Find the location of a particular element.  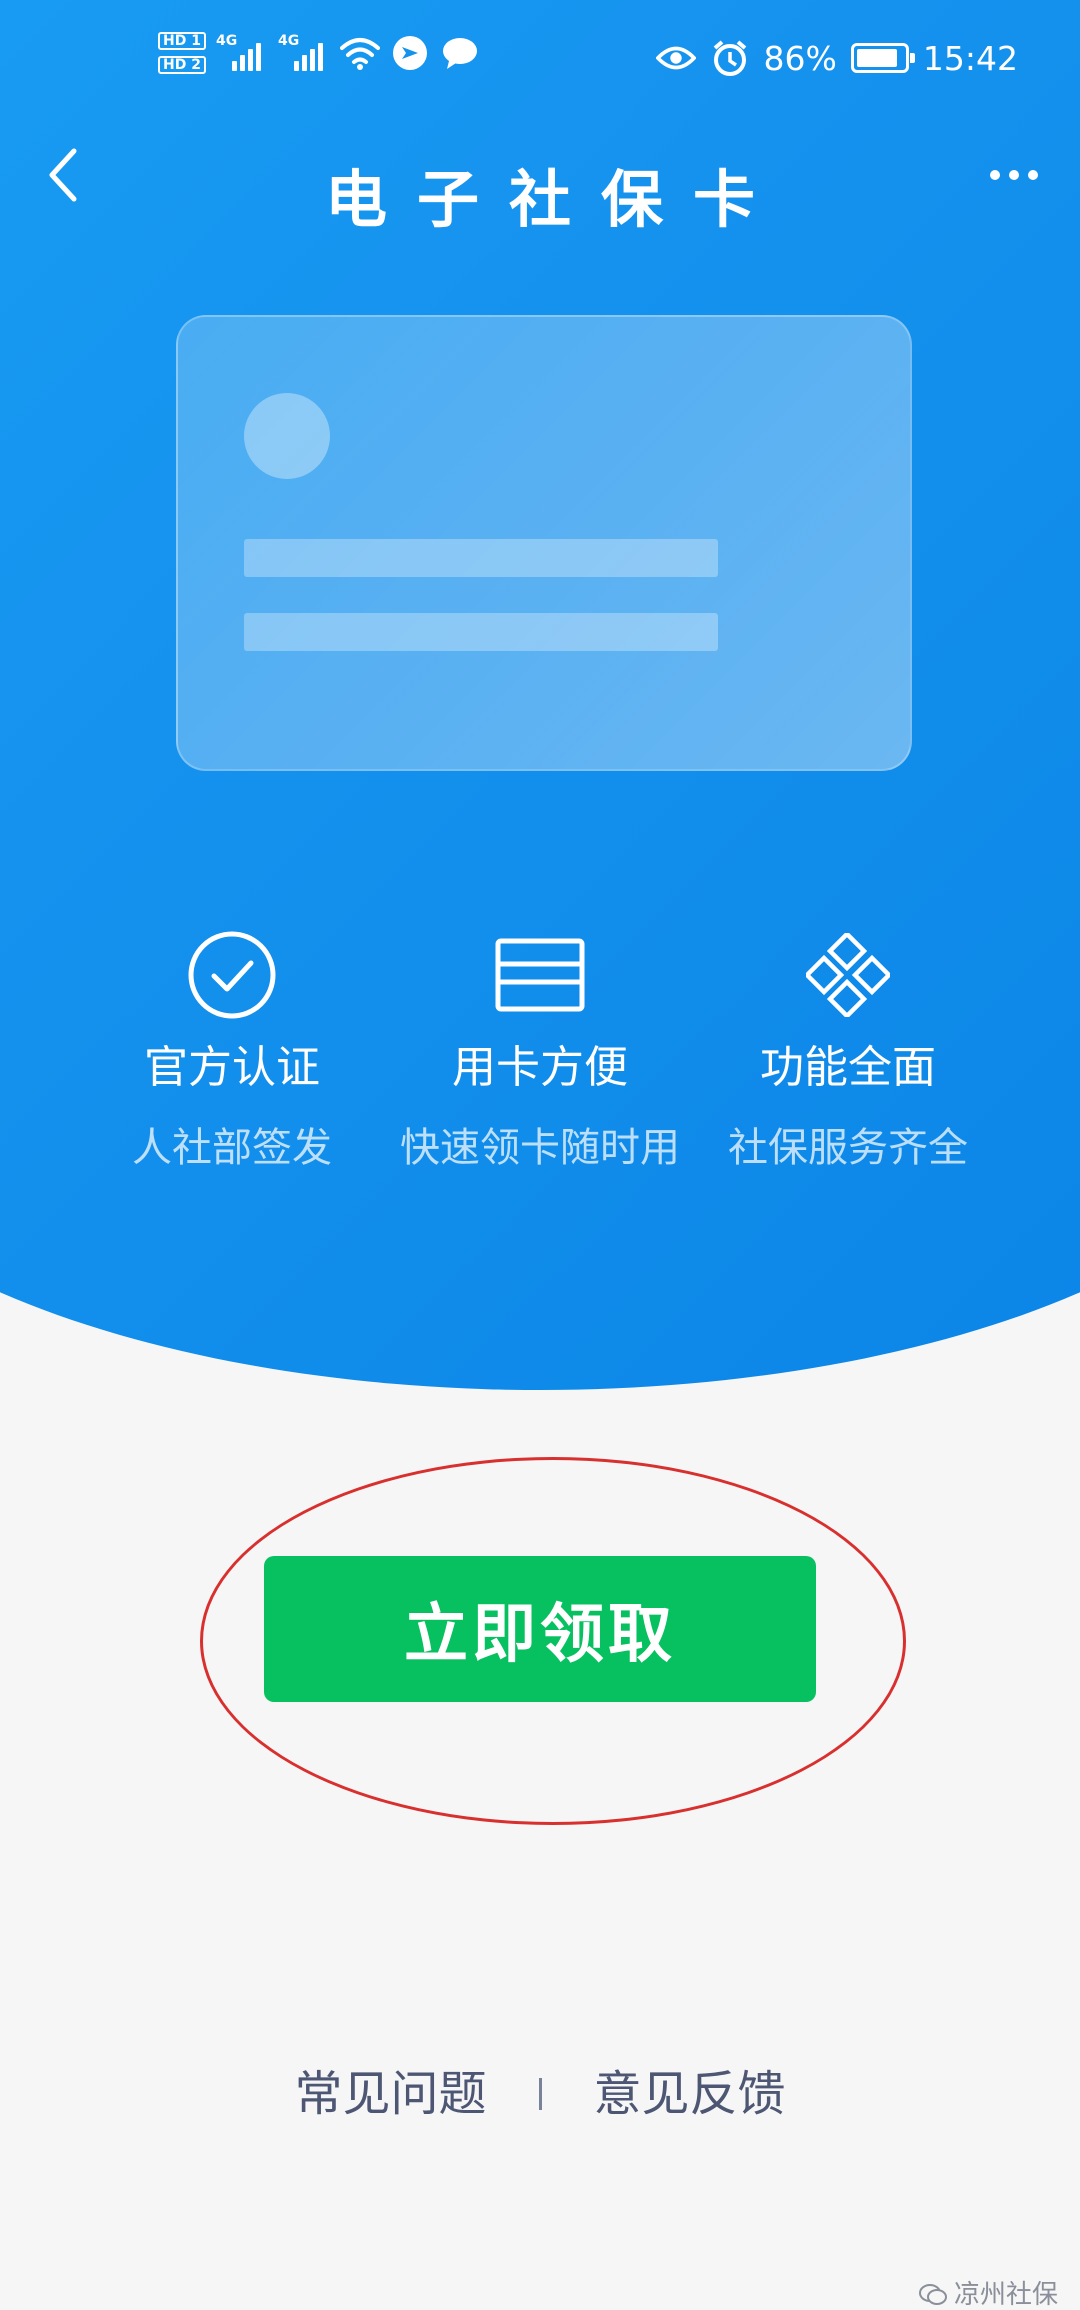

feature-convenient: 用卡方便 快速领卡随时用 is located at coordinates (540, 1048).